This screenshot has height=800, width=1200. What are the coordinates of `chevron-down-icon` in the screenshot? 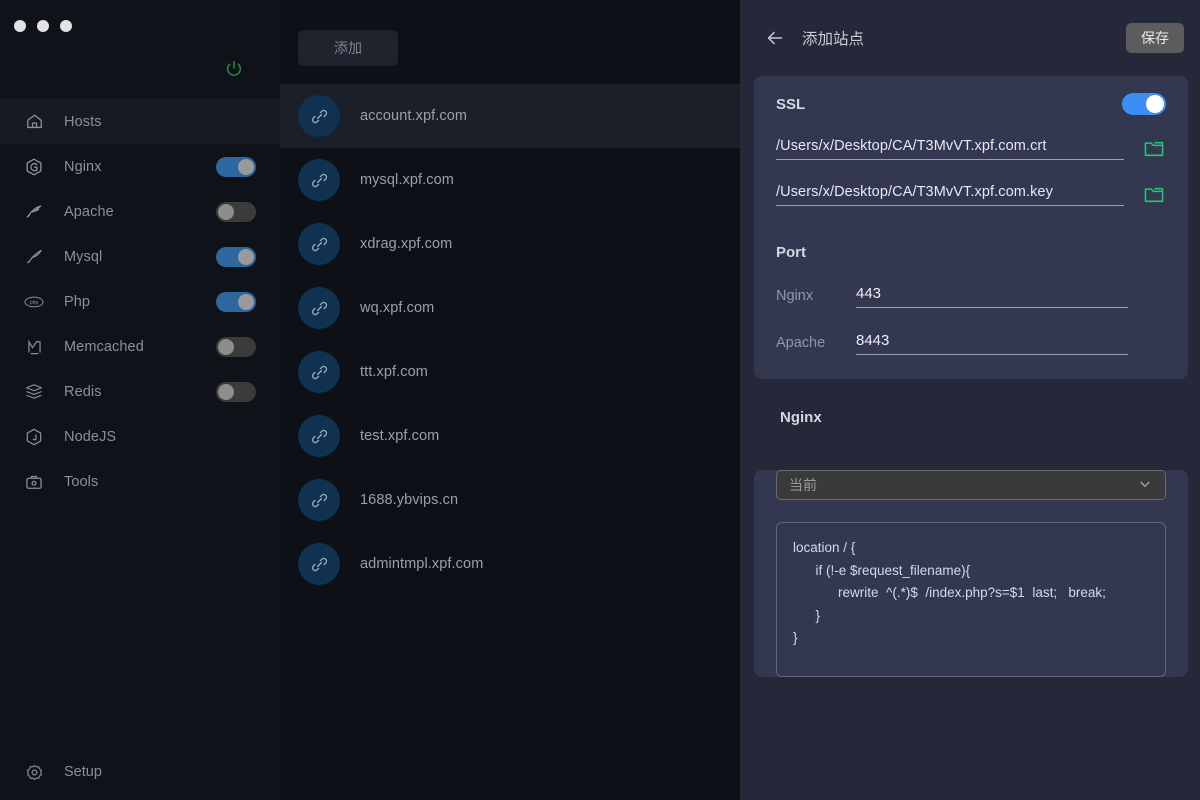 It's located at (1145, 485).